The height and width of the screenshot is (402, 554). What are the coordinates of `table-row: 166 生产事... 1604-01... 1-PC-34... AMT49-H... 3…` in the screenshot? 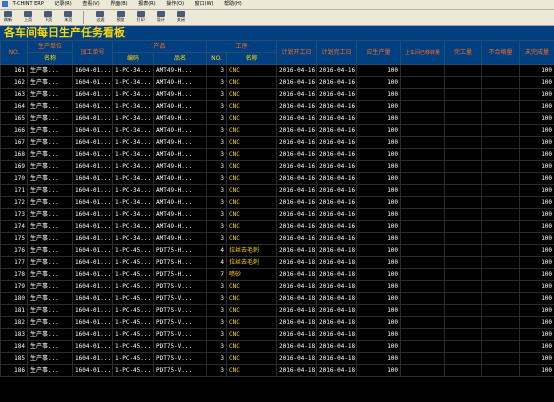 It's located at (277, 130).